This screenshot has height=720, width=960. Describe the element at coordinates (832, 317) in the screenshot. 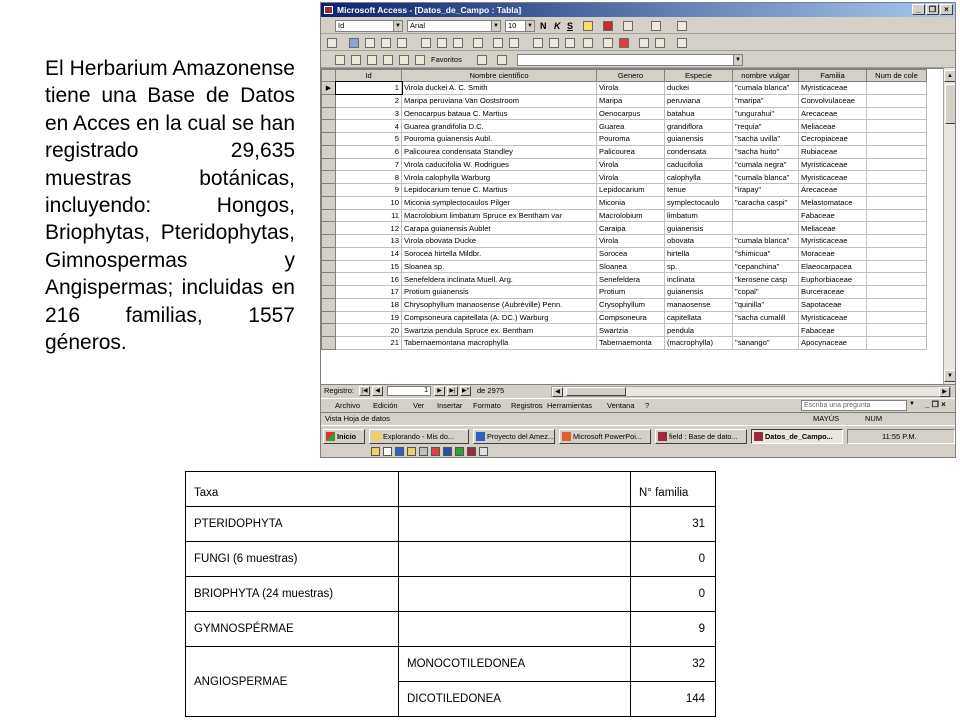

I see `table-cell: Myristicaceae` at that location.